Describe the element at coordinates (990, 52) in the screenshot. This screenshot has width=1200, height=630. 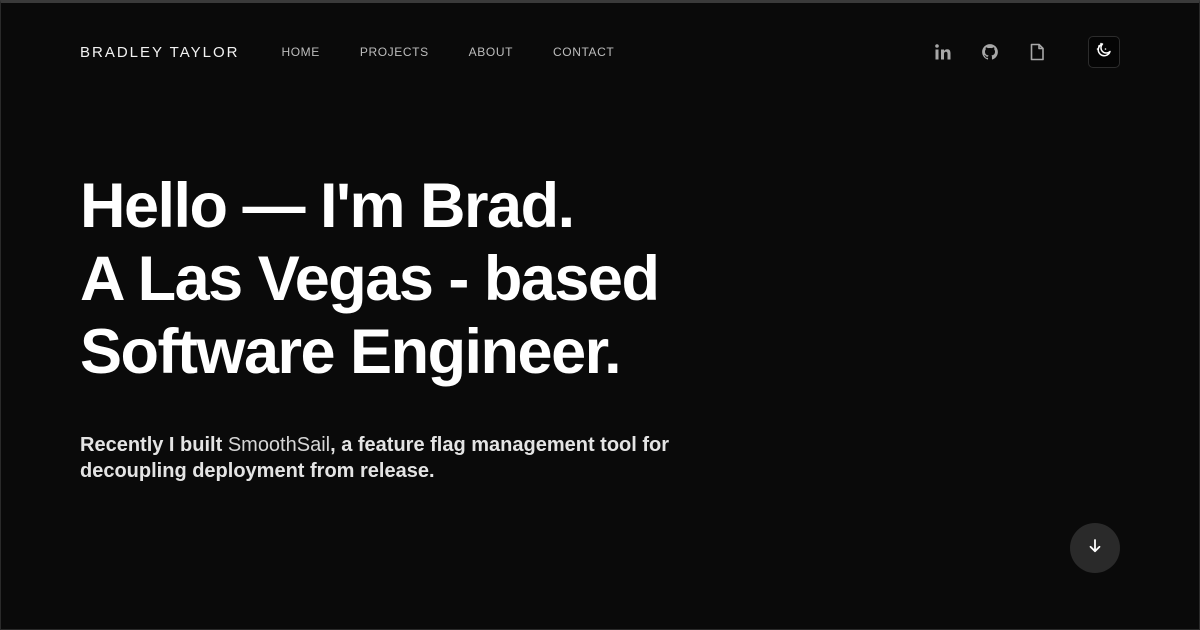
I see `github-icon` at that location.